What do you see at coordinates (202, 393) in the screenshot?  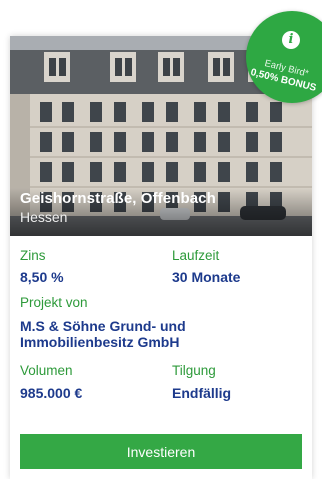 I see `repayment-value: Endfällig` at bounding box center [202, 393].